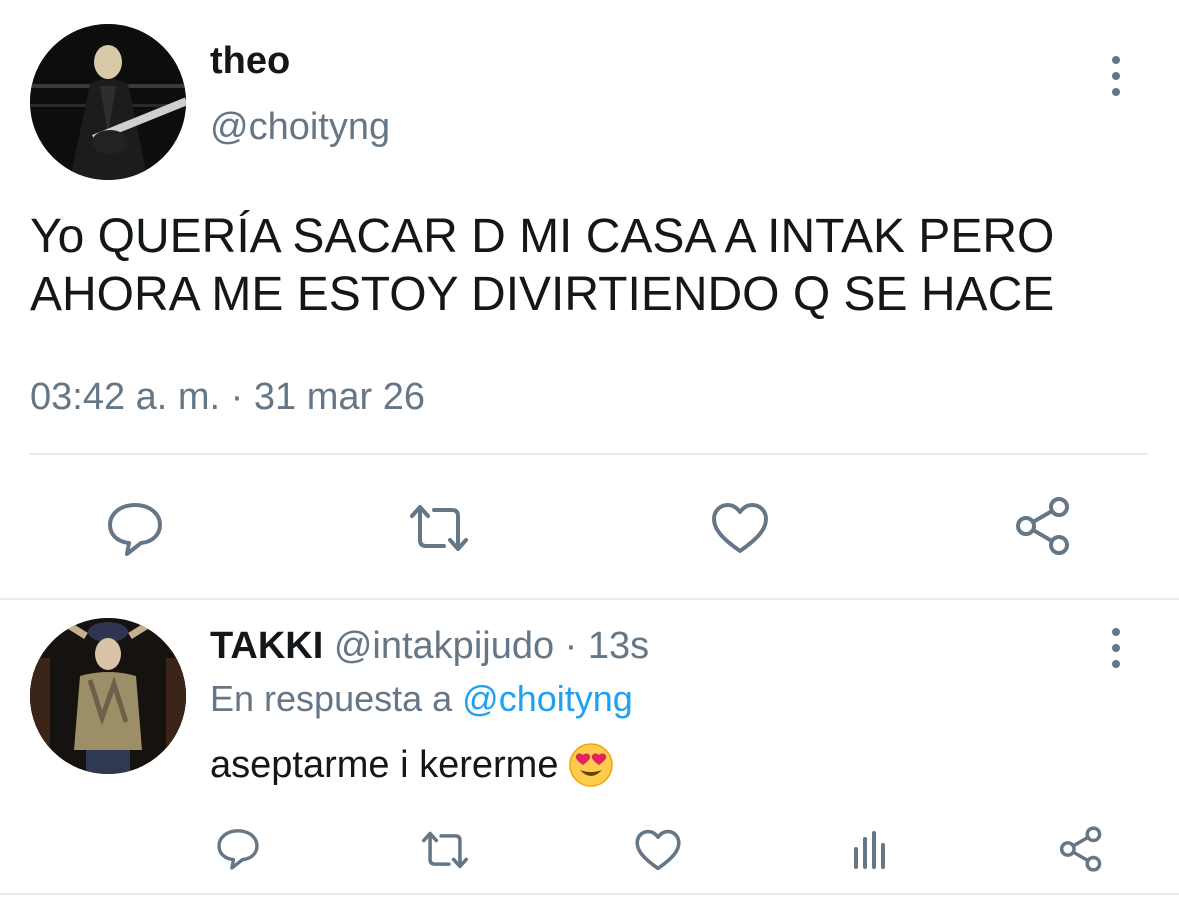  Describe the element at coordinates (618, 646) in the screenshot. I see `tweet-age: 13s` at that location.